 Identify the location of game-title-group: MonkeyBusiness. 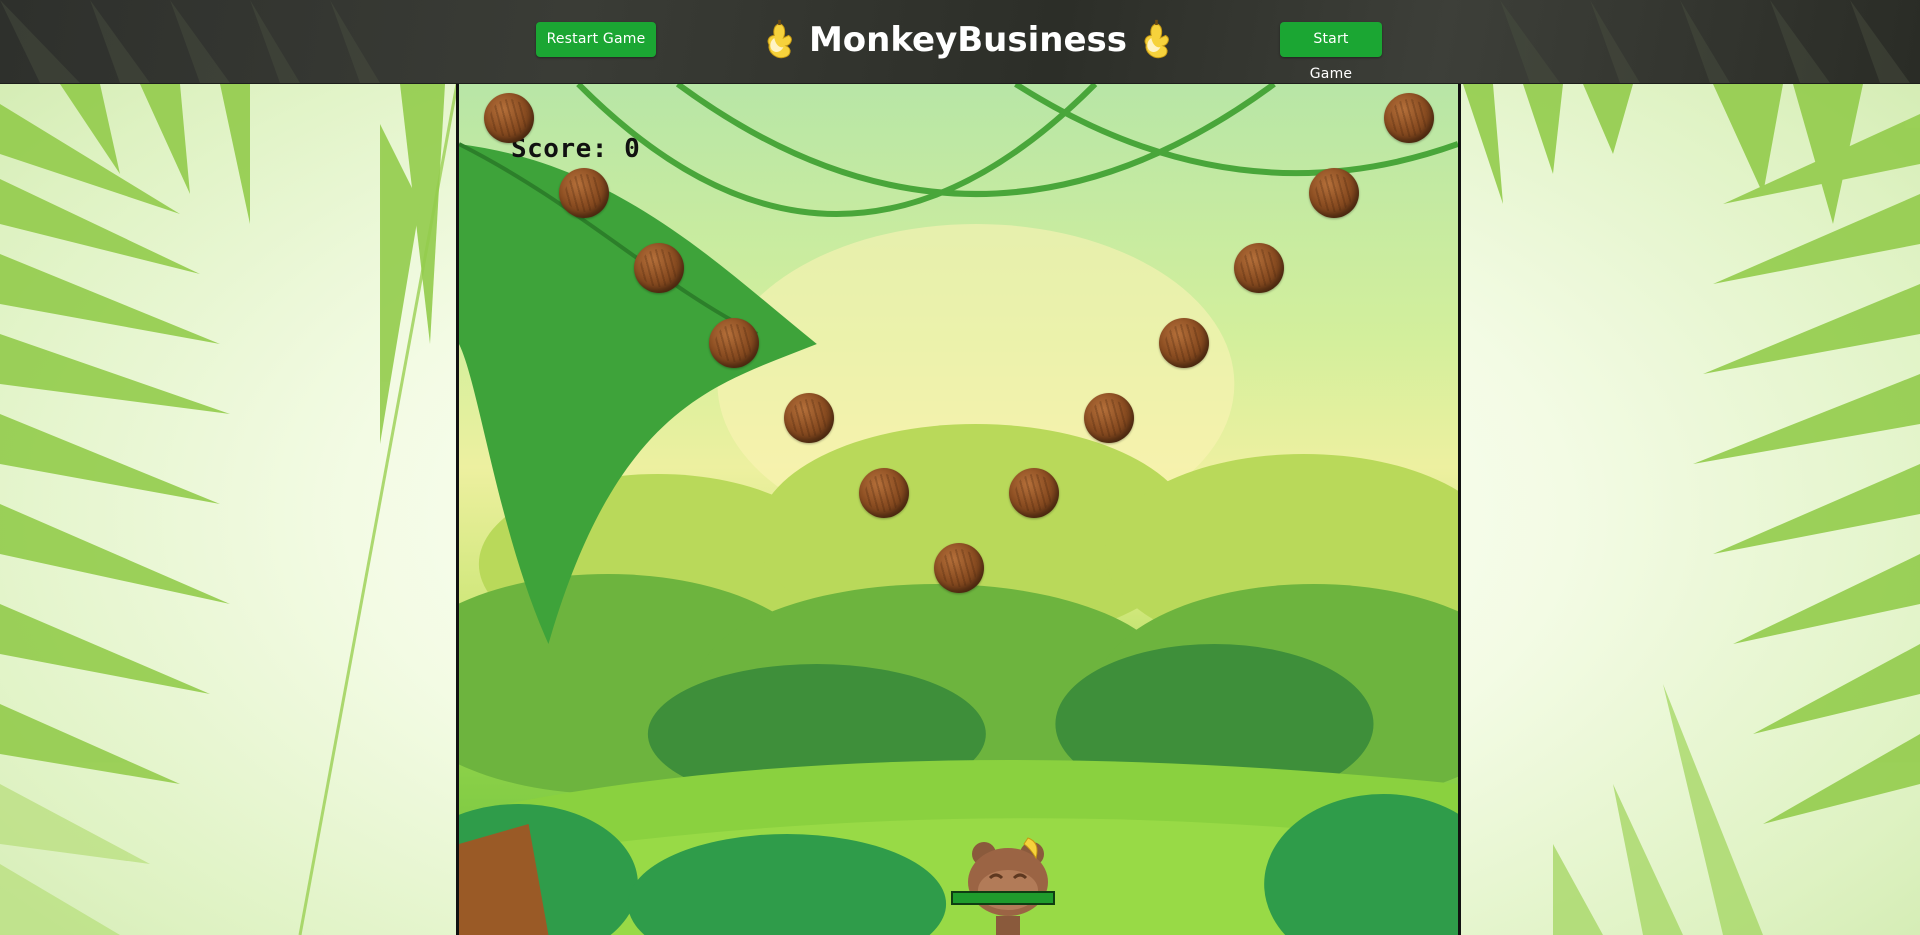
(968, 40).